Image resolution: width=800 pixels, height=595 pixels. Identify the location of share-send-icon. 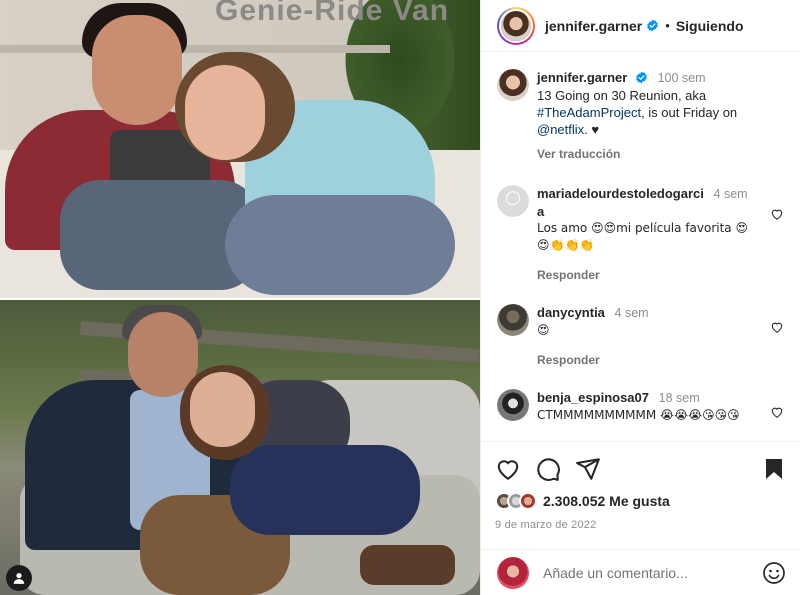
(588, 469).